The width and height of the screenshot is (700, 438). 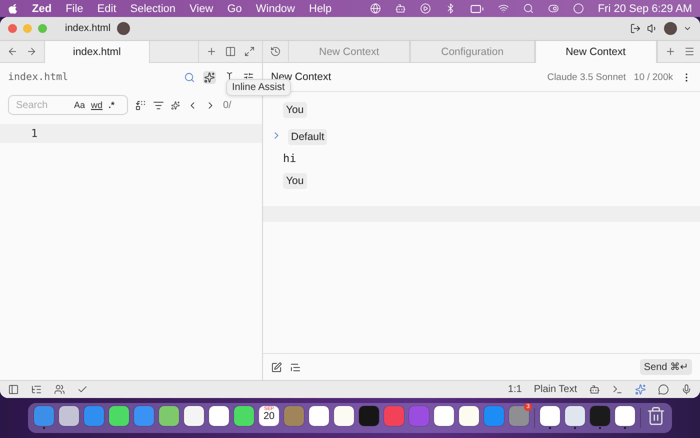 I want to click on send-button: Send ⌘↵, so click(x=666, y=367).